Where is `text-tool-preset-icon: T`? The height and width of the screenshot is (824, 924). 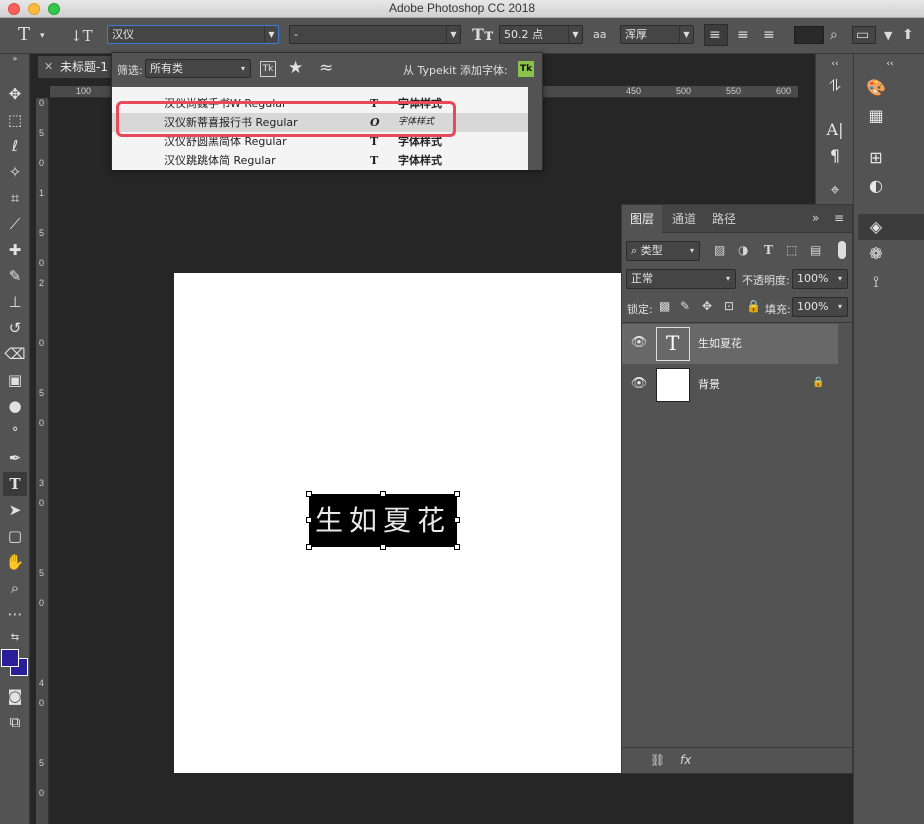
text-tool-preset-icon: T is located at coordinates (24, 35).